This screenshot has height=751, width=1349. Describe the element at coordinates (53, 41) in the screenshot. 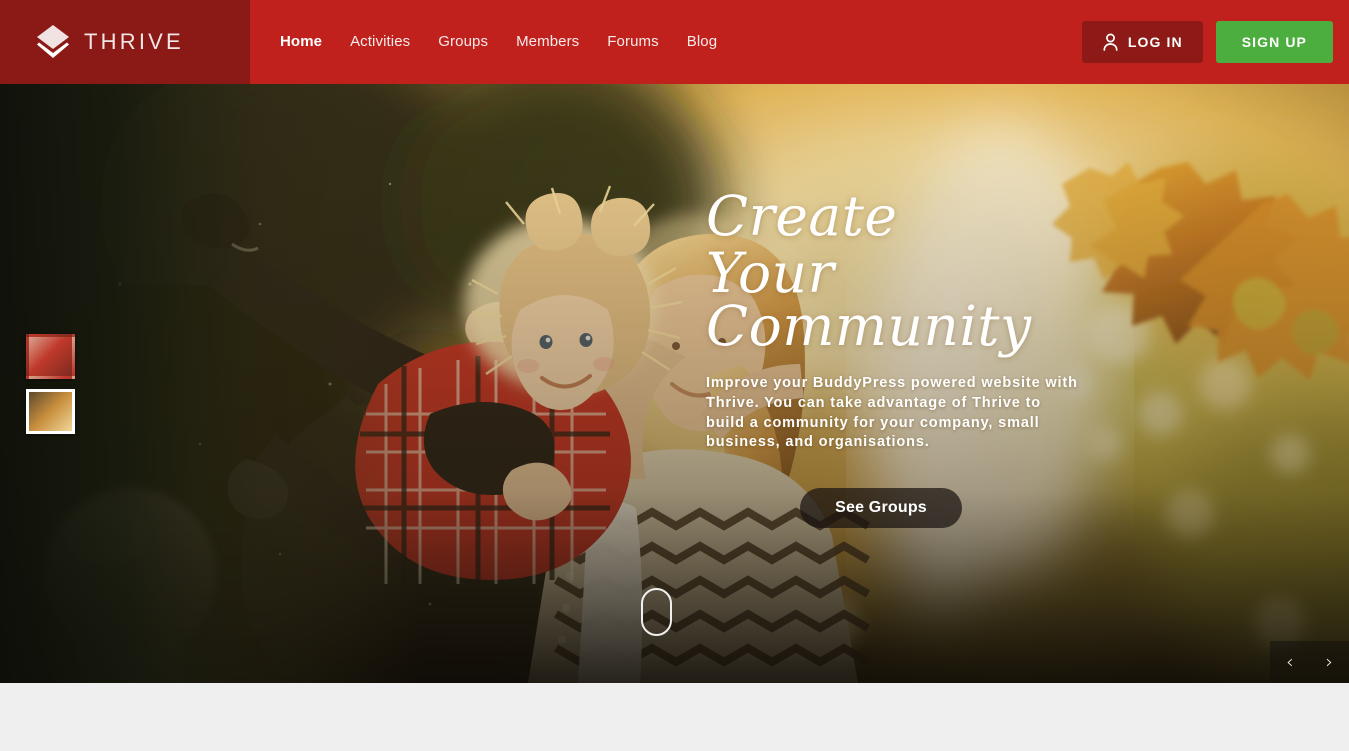

I see `layers-diamond-icon` at that location.